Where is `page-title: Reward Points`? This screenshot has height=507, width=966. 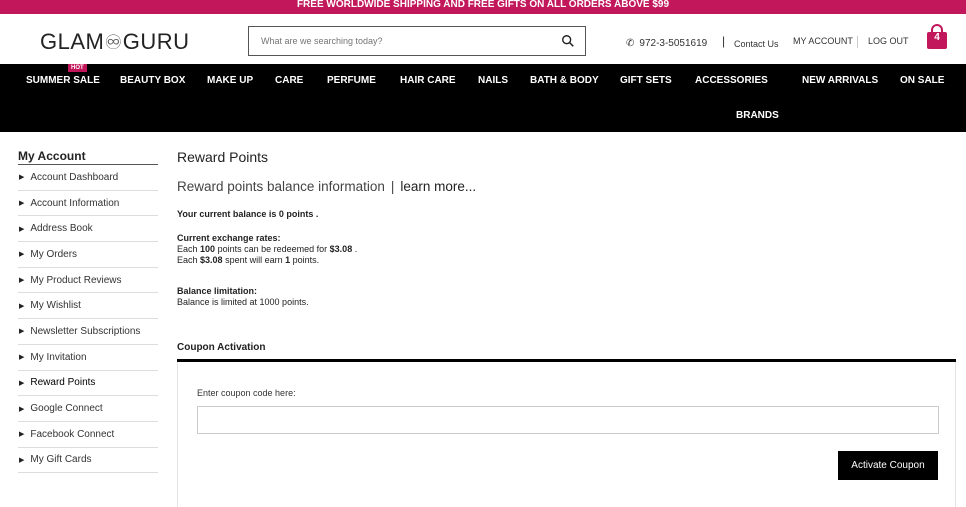
page-title: Reward Points is located at coordinates (223, 157).